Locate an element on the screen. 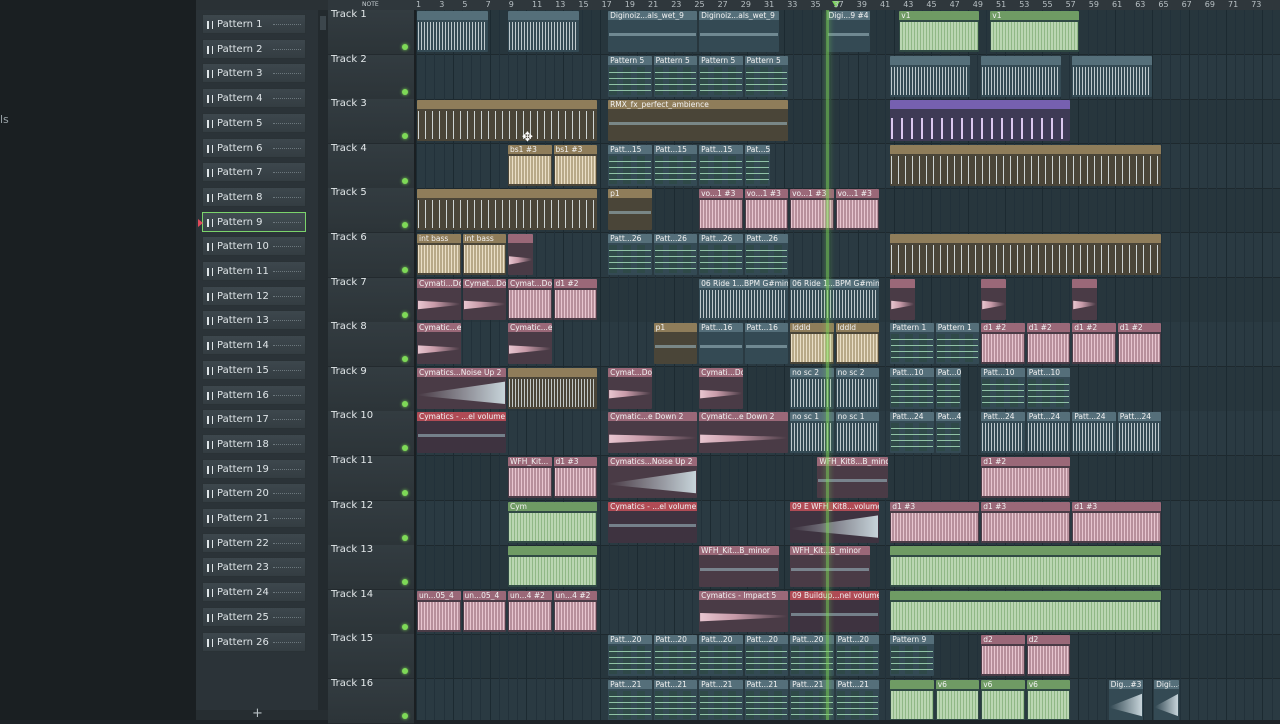 The width and height of the screenshot is (1280, 724). pattern-item: Pattern 6 is located at coordinates (254, 147).